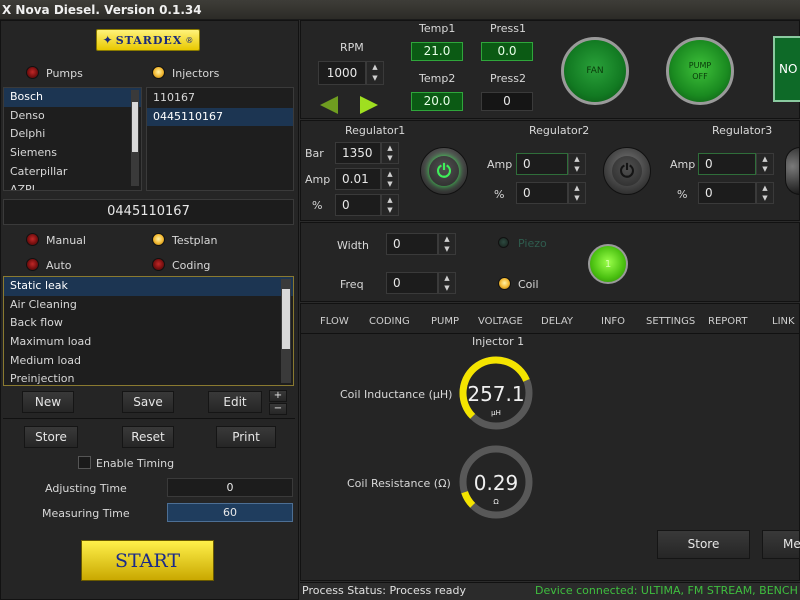 This screenshot has height=600, width=800. Describe the element at coordinates (703, 544) in the screenshot. I see `store-results-button: Store` at that location.